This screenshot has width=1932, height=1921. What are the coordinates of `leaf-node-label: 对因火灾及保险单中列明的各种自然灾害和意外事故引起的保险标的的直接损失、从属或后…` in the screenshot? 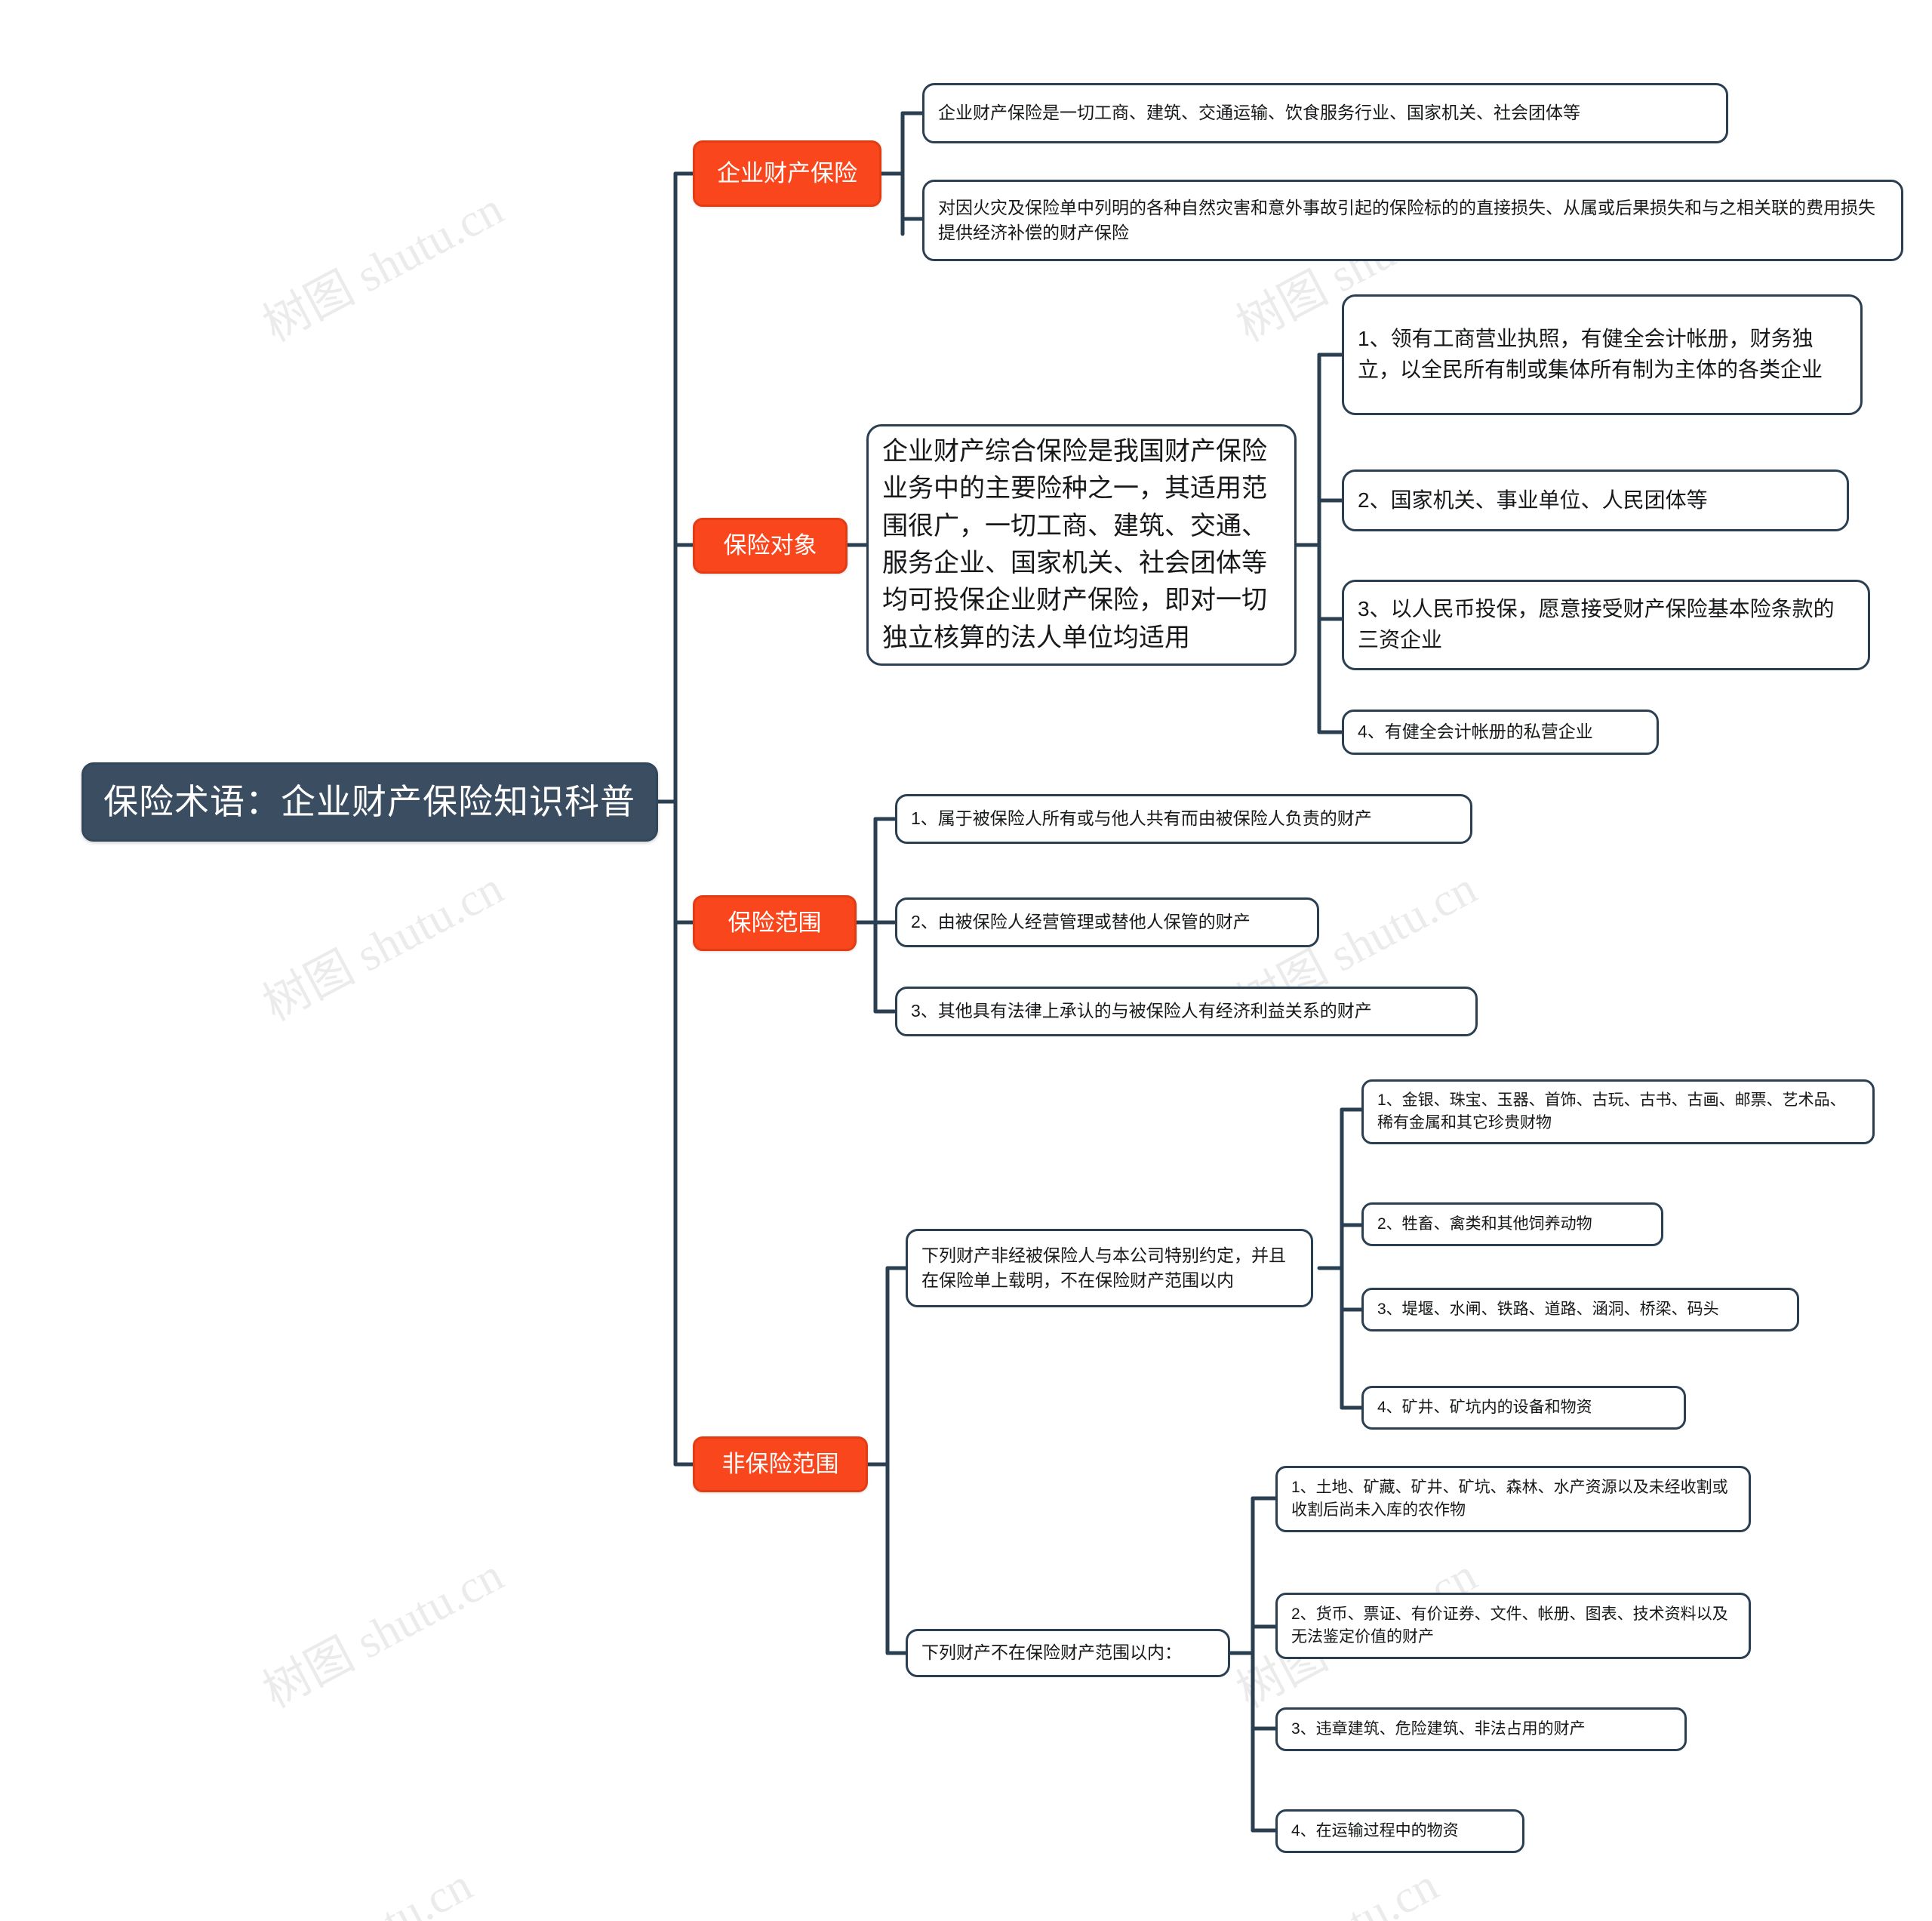 It's located at (1406, 219).